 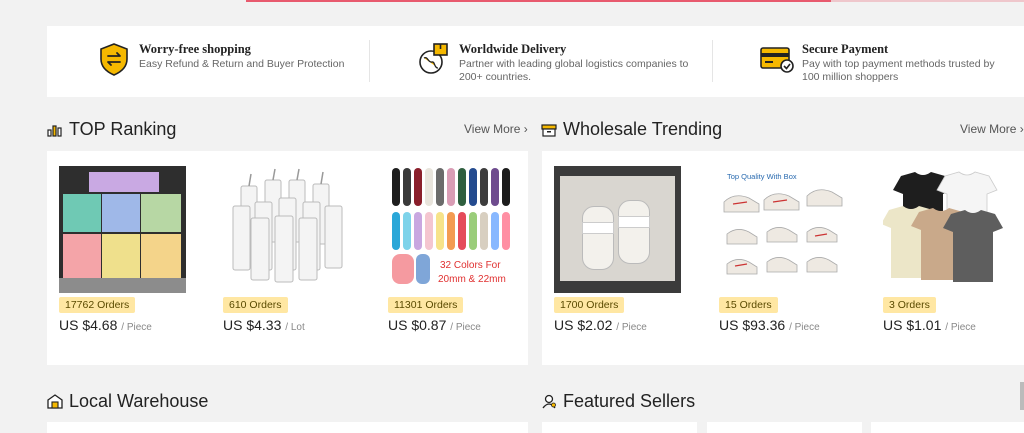 I want to click on local-warehouse-heading: Local Warehouse, so click(x=127, y=401).